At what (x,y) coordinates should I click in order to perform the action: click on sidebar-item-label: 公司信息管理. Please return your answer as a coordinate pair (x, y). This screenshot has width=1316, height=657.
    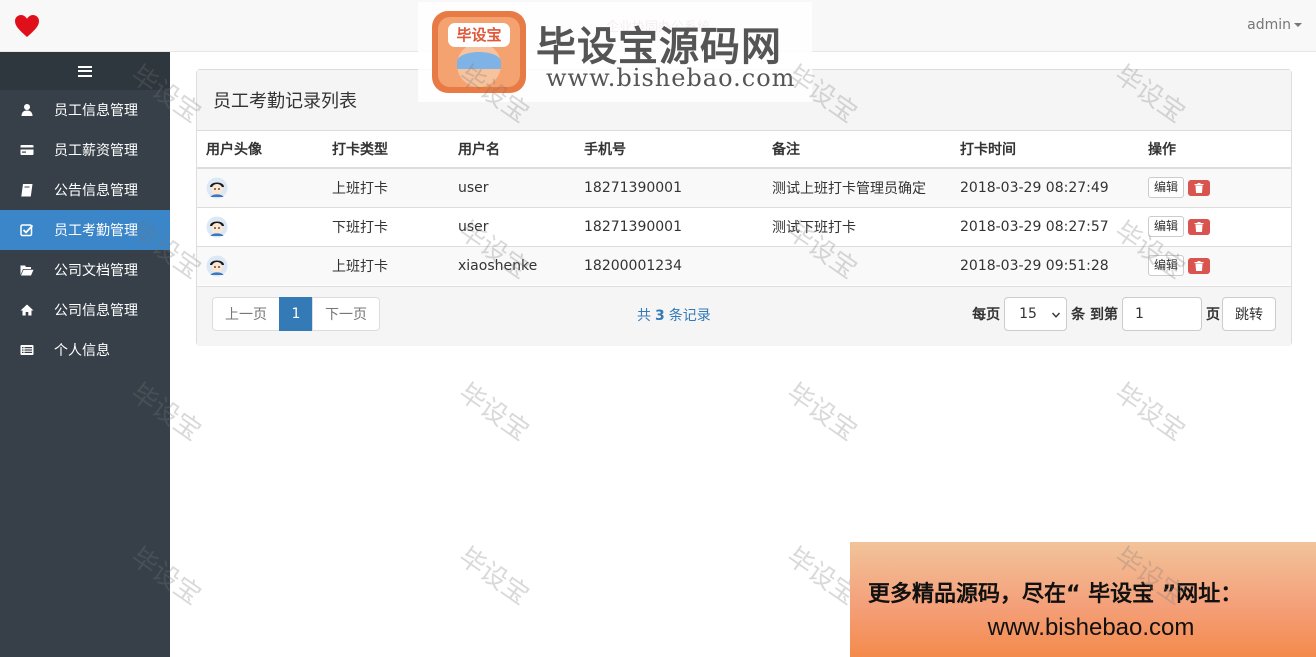
    Looking at the image, I should click on (96, 311).